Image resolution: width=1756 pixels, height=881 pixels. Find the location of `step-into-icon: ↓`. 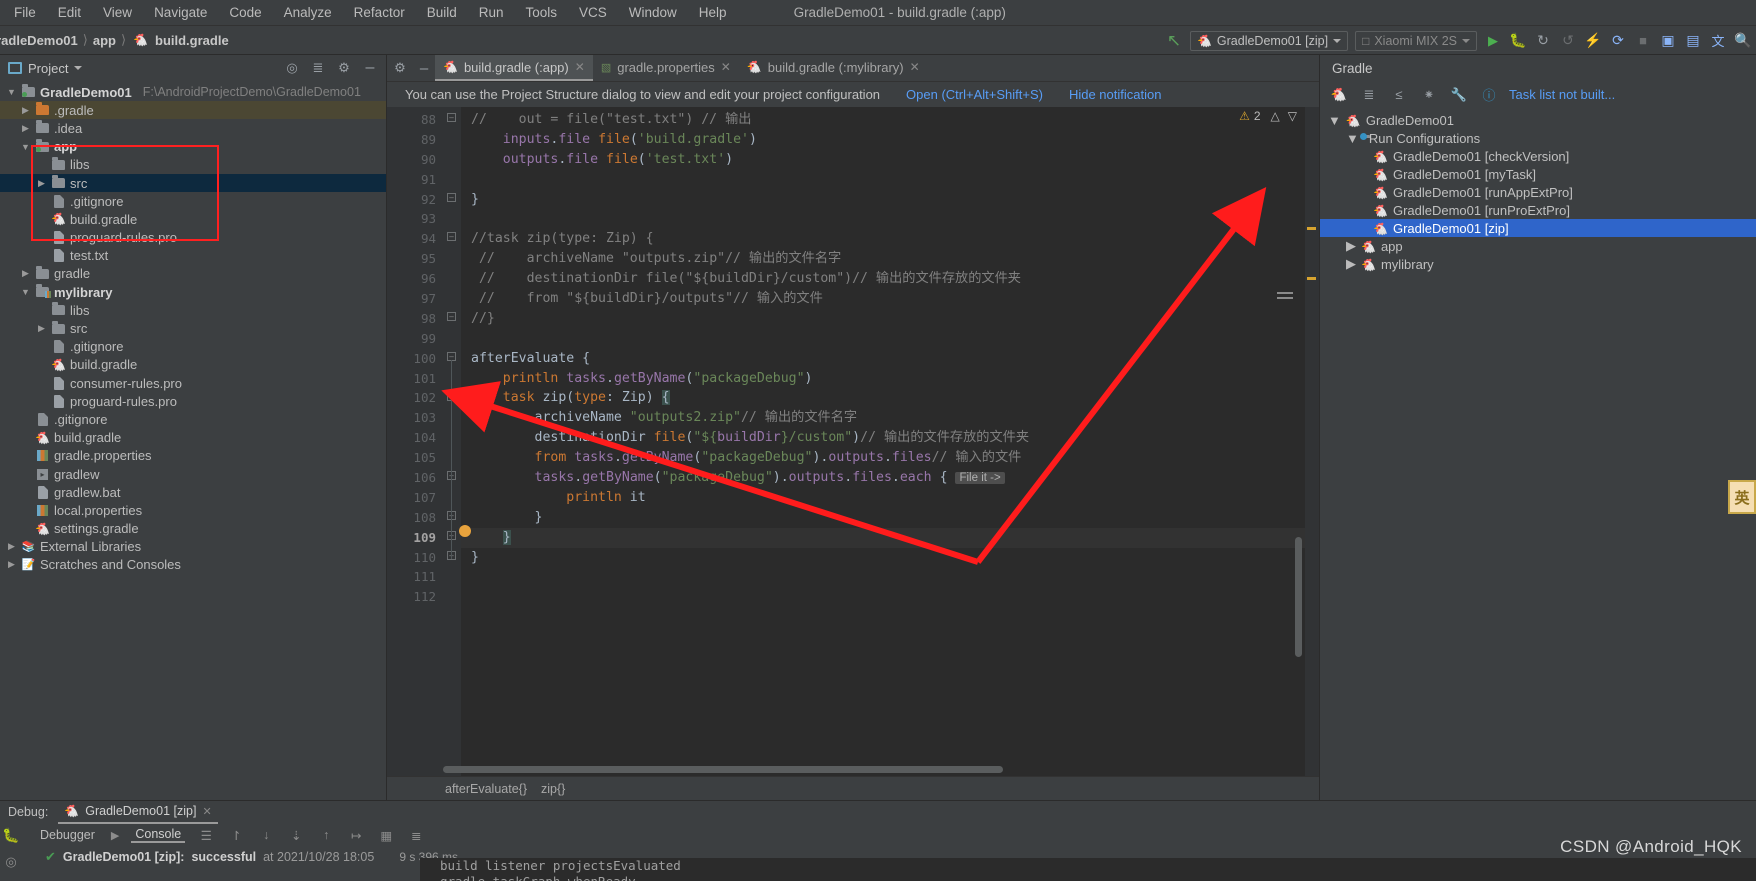

step-into-icon: ↓ is located at coordinates (266, 835).